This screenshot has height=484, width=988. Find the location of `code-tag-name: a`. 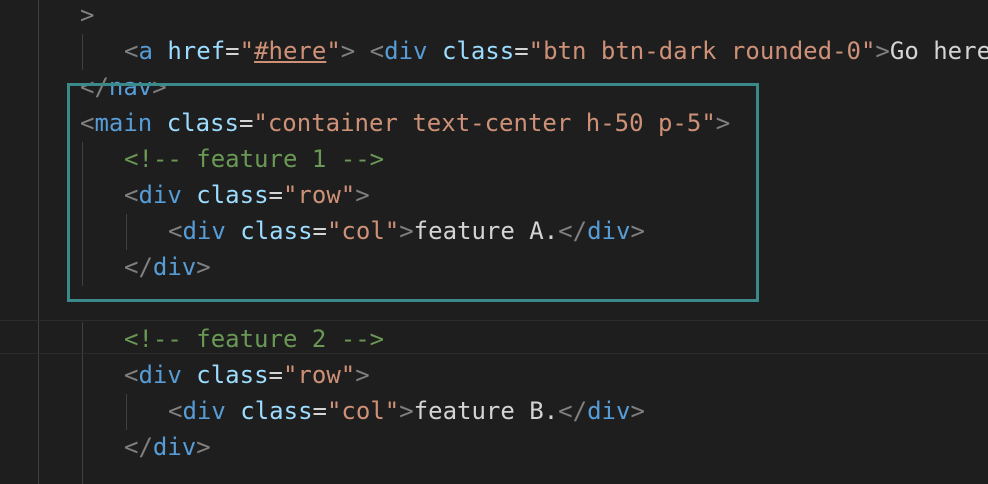

code-tag-name: a is located at coordinates (145, 51).